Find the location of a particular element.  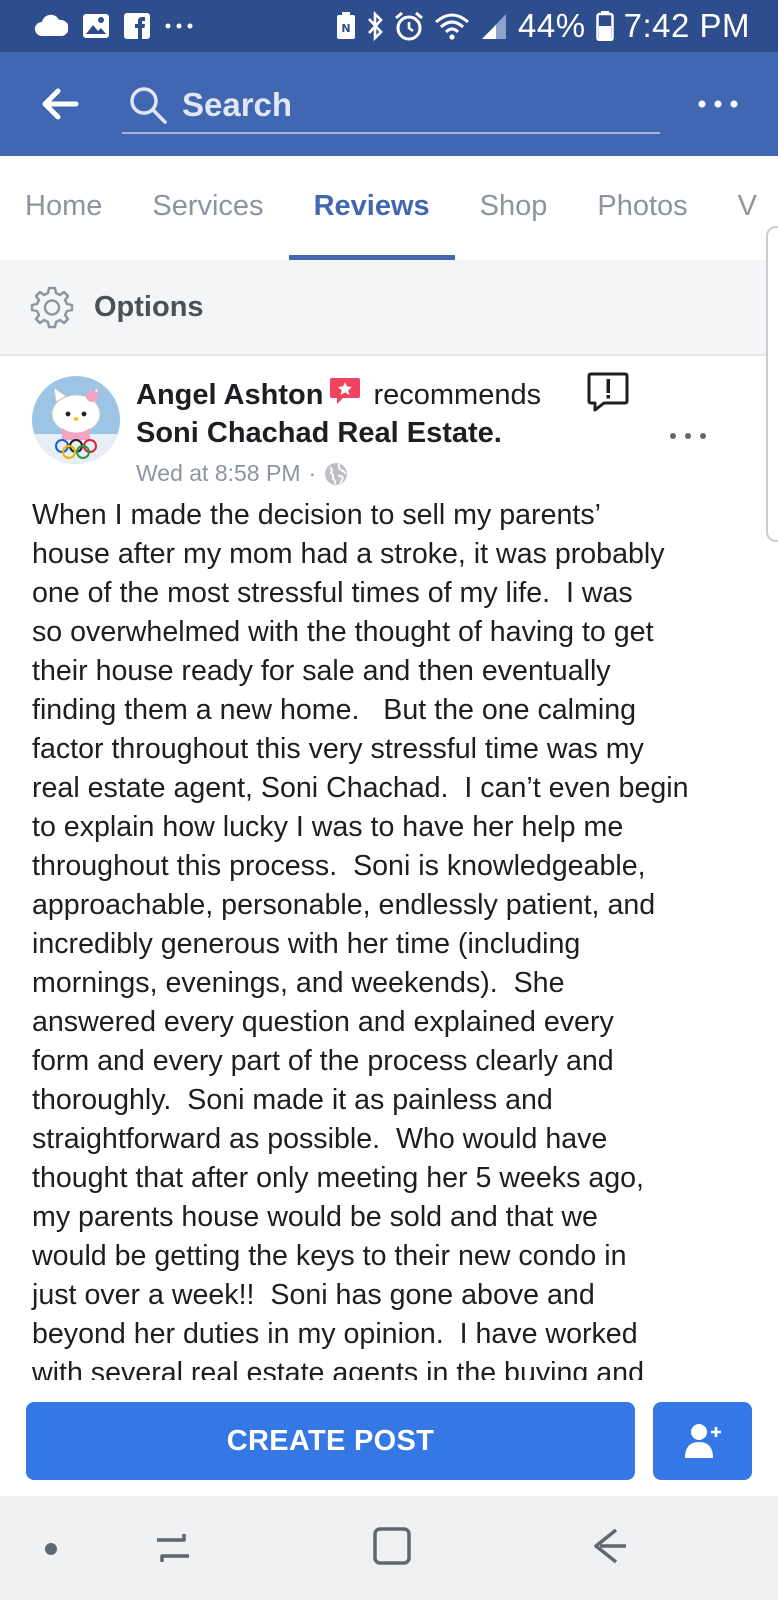

system-back-icon is located at coordinates (610, 1548).